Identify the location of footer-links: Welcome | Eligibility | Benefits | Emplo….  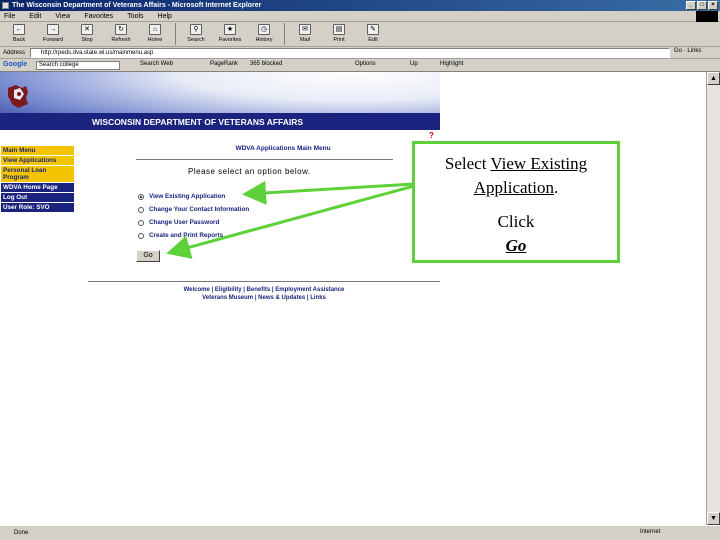
(264, 294).